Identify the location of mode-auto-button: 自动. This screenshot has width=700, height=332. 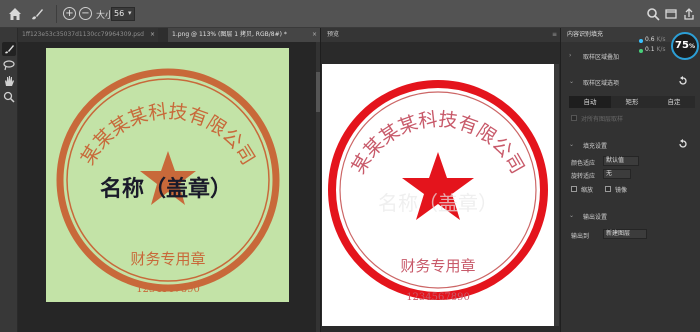
(590, 102).